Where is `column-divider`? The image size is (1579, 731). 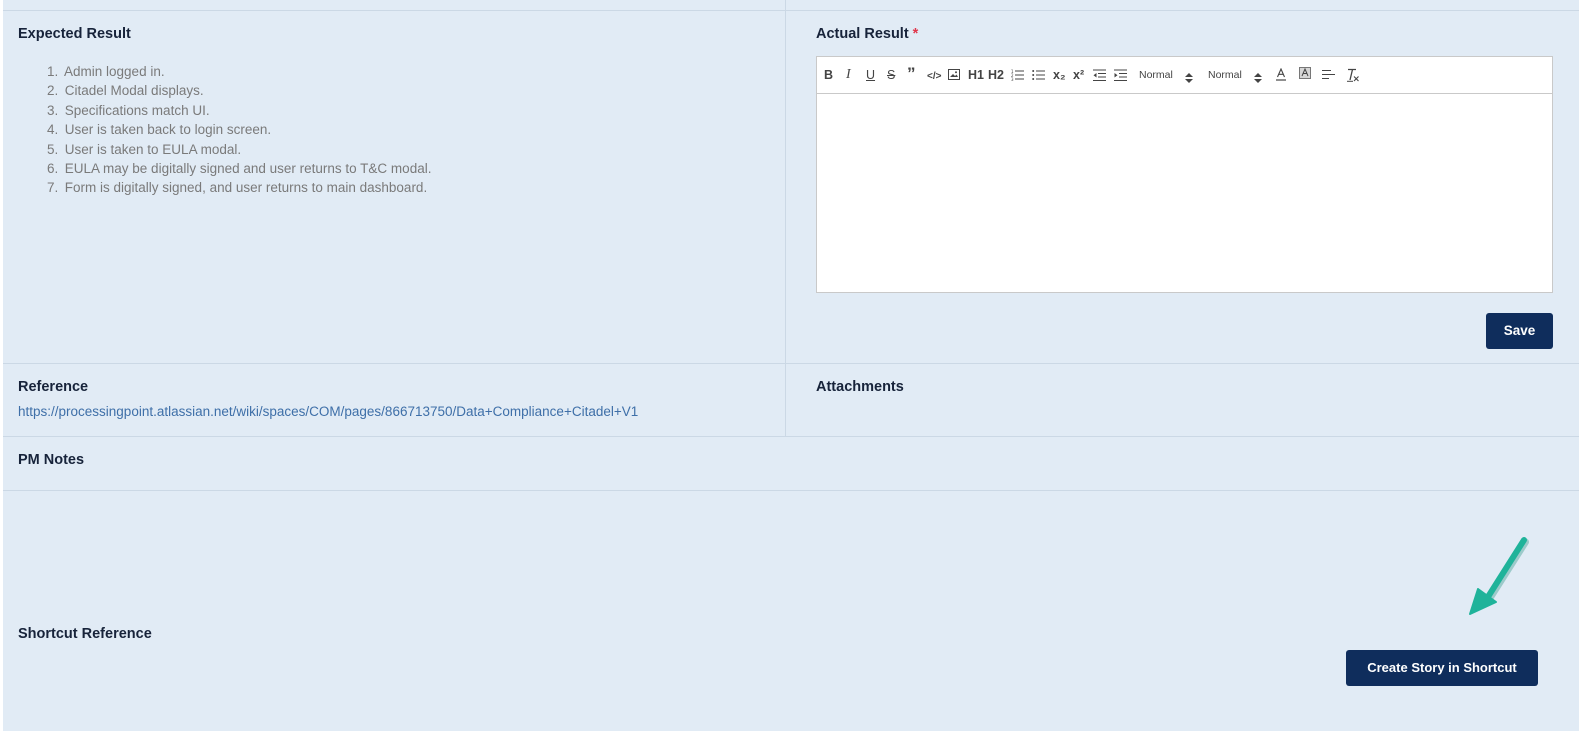
column-divider is located at coordinates (785, 218).